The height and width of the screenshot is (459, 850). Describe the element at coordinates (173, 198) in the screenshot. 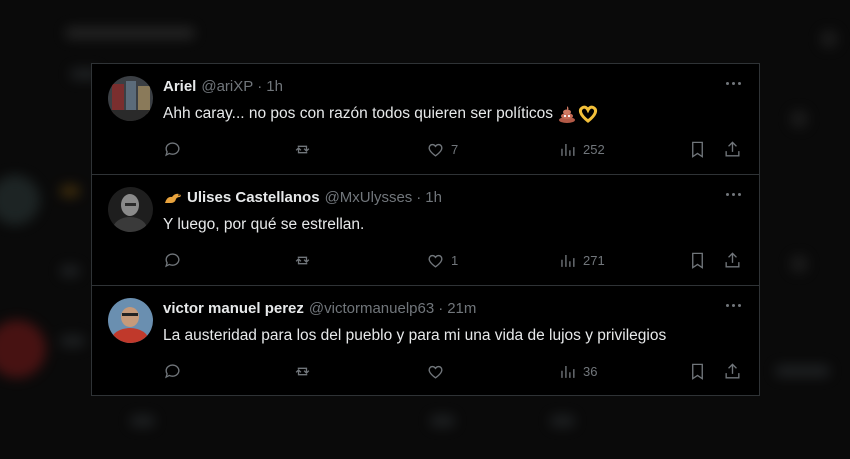

I see `dinosaur-emoji` at that location.